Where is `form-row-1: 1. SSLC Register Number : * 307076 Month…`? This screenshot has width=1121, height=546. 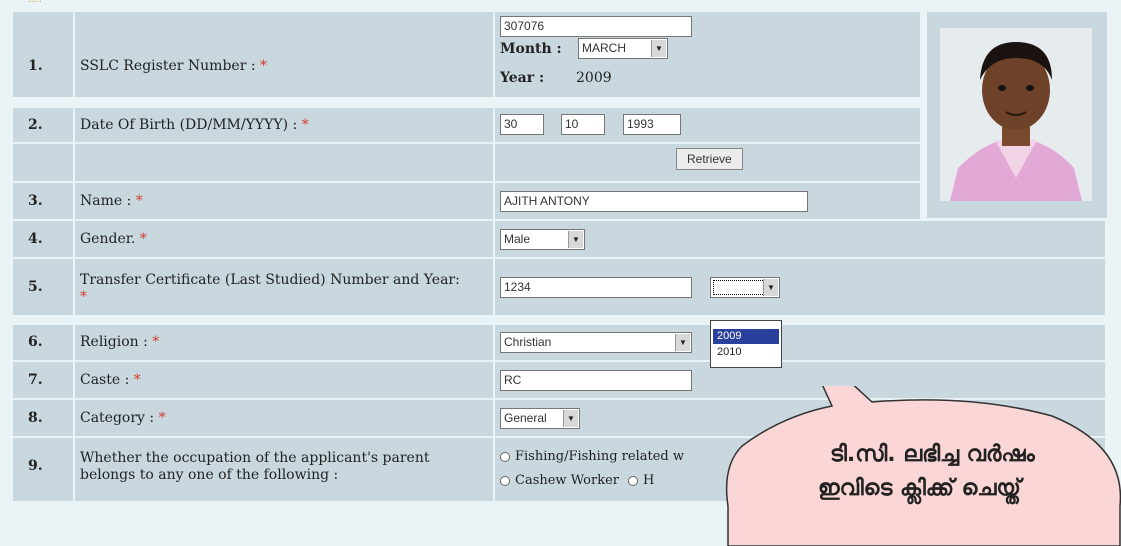
form-row-1: 1. SSLC Register Number : * 307076 Month… is located at coordinates (460, 54).